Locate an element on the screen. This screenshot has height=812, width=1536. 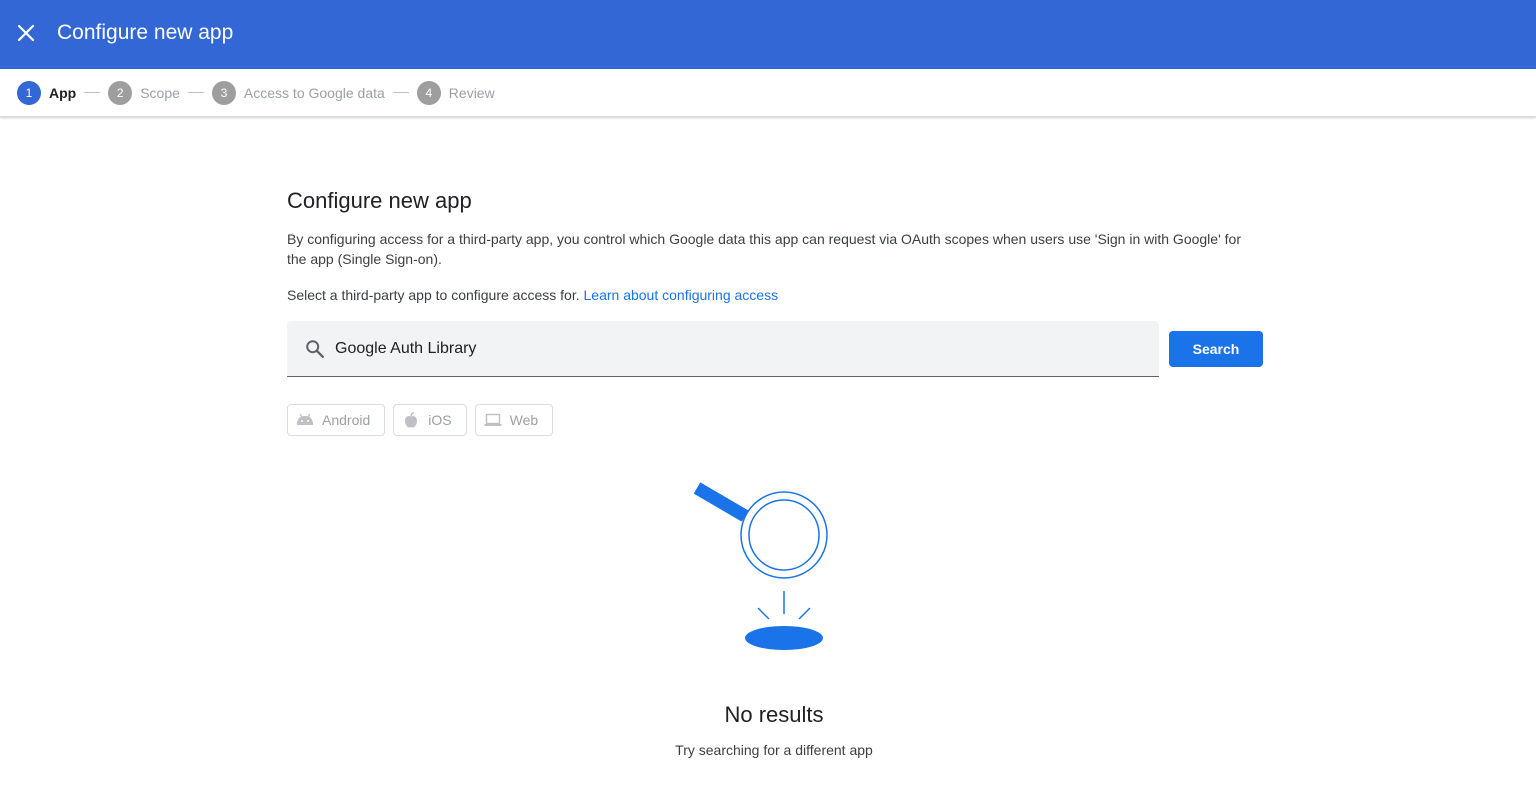
apple-icon is located at coordinates (411, 420).